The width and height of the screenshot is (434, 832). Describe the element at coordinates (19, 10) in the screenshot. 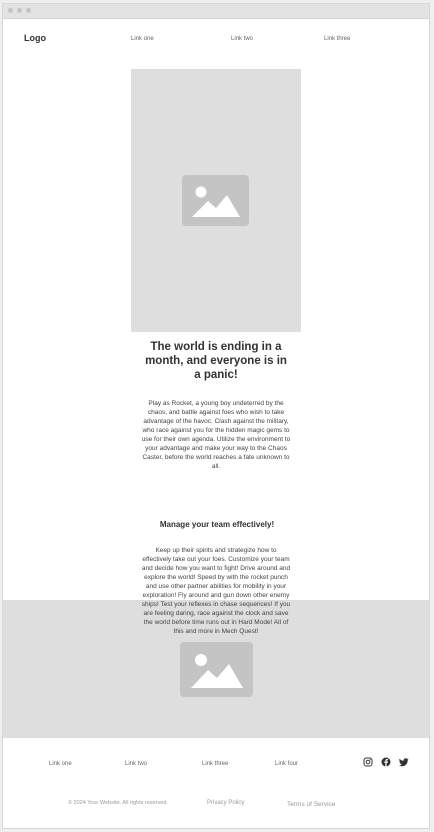

I see `window-minimize-dot` at that location.